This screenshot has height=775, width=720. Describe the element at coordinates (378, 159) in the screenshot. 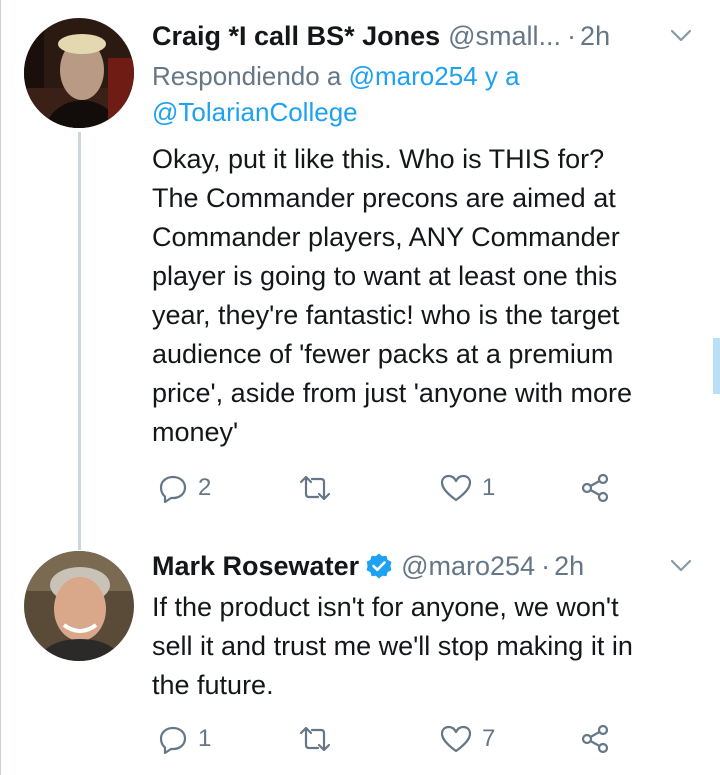

I see `tweet-text-line: Okay, put it like this. Who is THIS for?` at that location.